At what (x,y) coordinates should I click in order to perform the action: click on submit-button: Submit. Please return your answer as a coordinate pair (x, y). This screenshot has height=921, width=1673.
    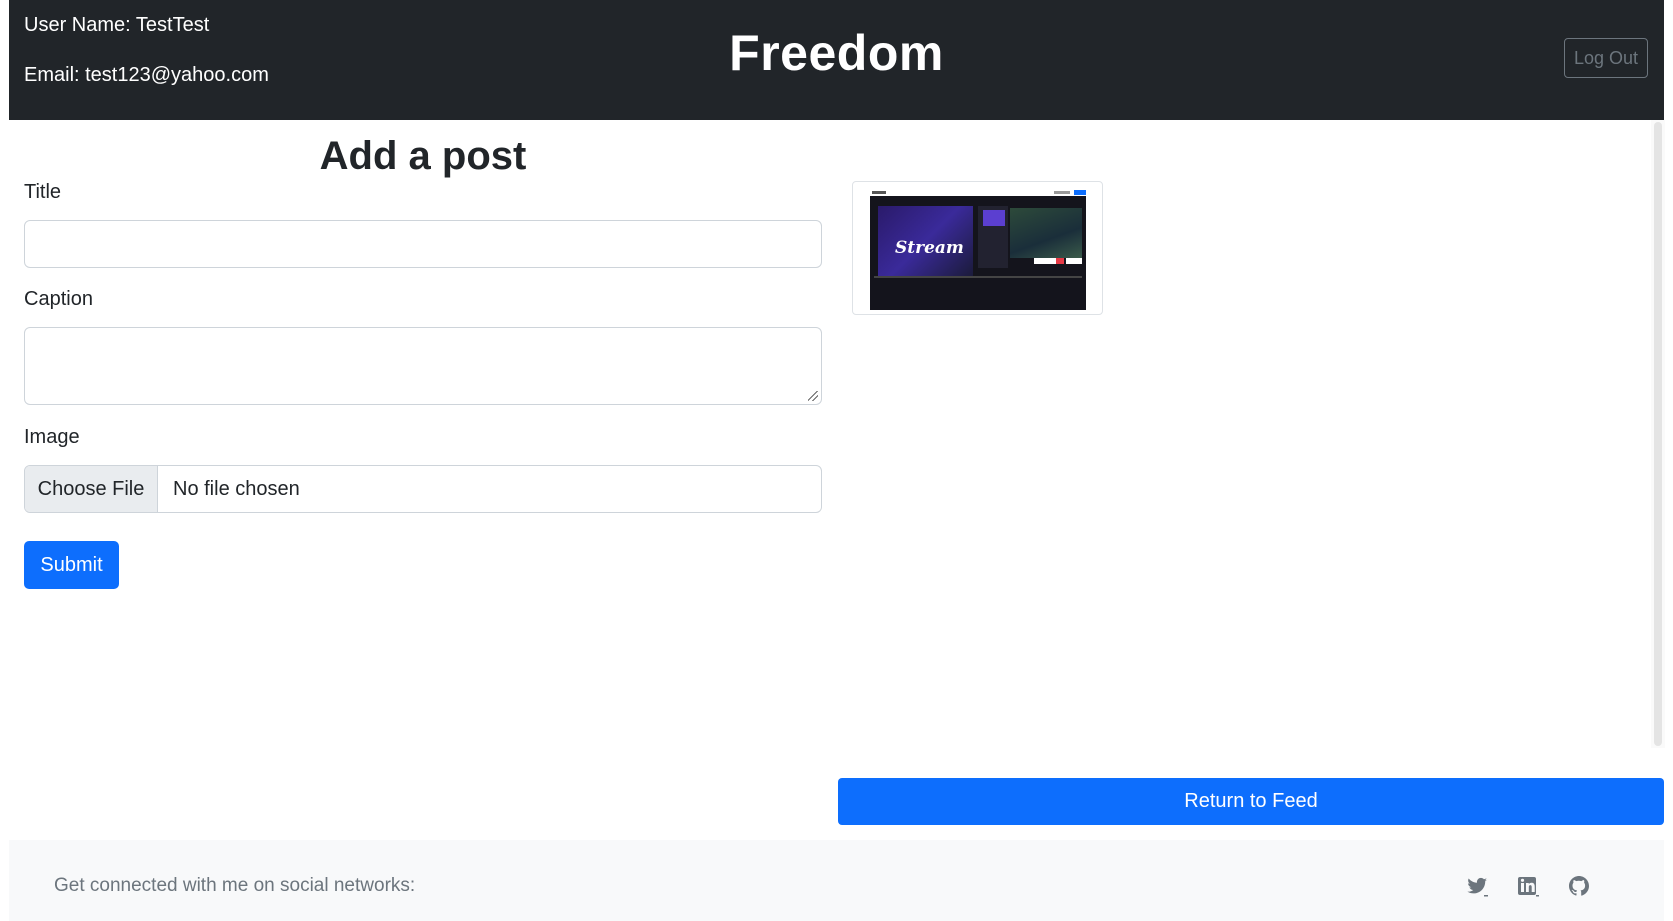
    Looking at the image, I should click on (71, 565).